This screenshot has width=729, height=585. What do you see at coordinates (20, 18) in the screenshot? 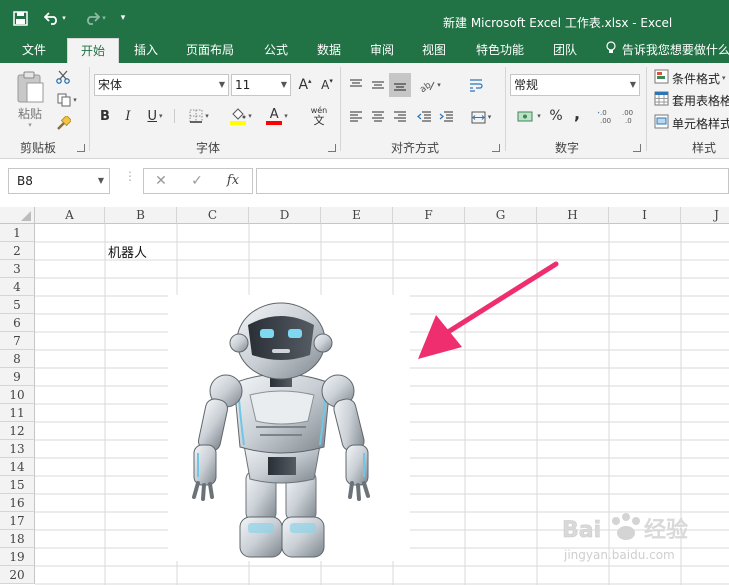
I see `save-icon` at bounding box center [20, 18].